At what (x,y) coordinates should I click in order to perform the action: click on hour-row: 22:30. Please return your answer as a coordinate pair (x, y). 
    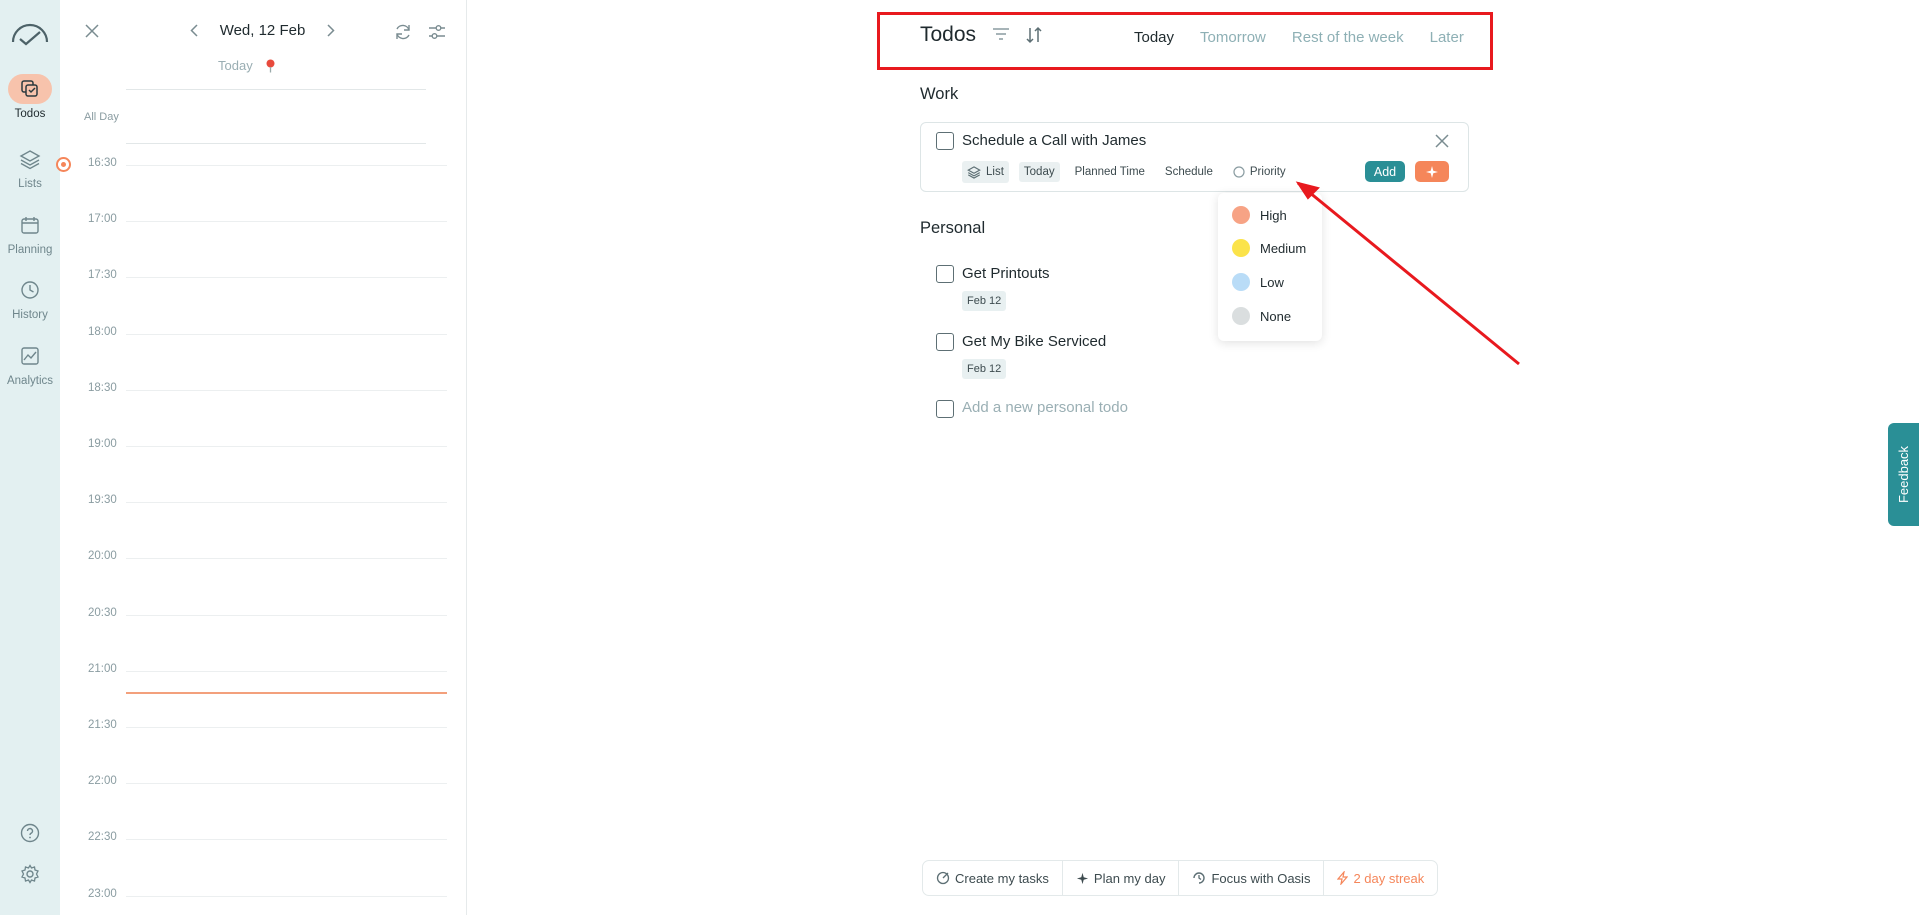
    Looking at the image, I should click on (263, 841).